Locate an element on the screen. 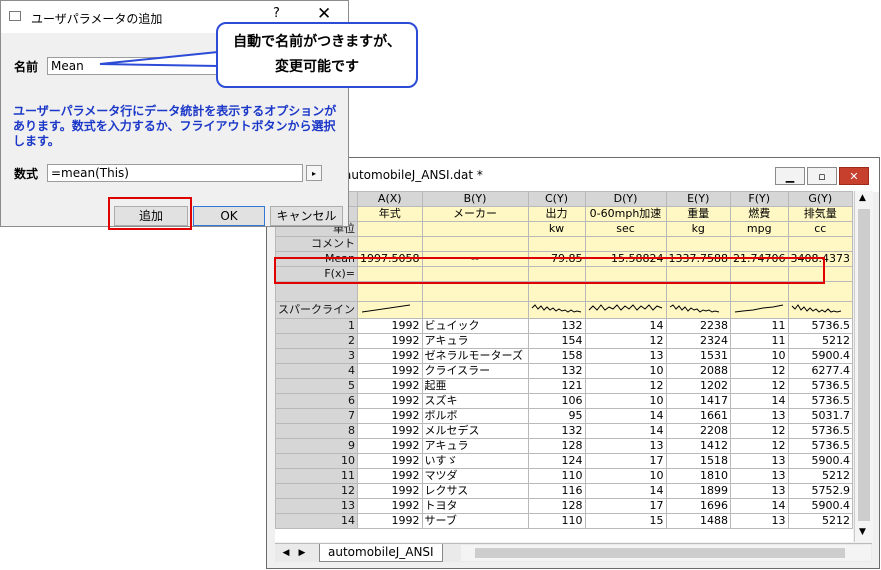 This screenshot has height=570, width=881. next-sheet-icon: ▶ is located at coordinates (302, 553).